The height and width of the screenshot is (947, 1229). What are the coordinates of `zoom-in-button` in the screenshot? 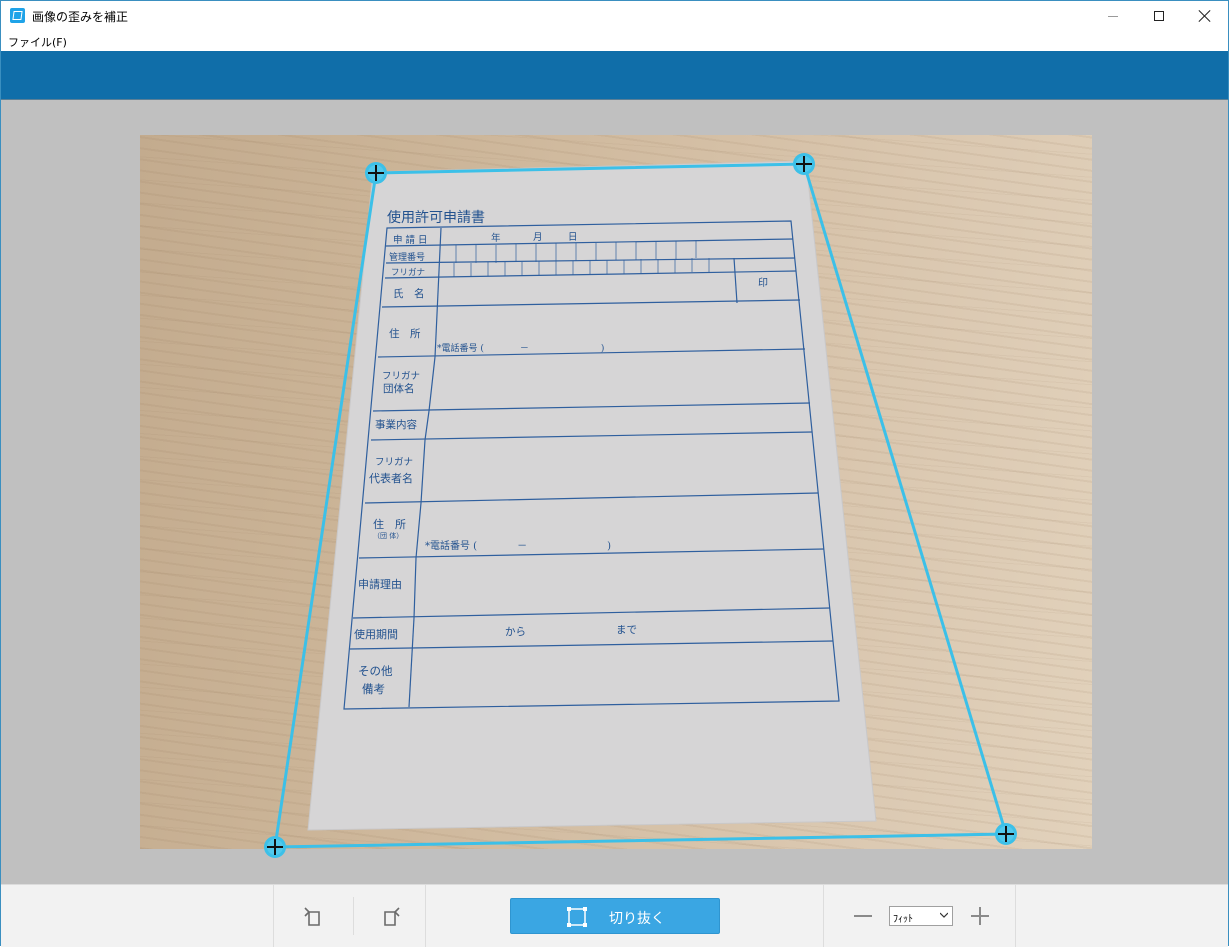 It's located at (980, 916).